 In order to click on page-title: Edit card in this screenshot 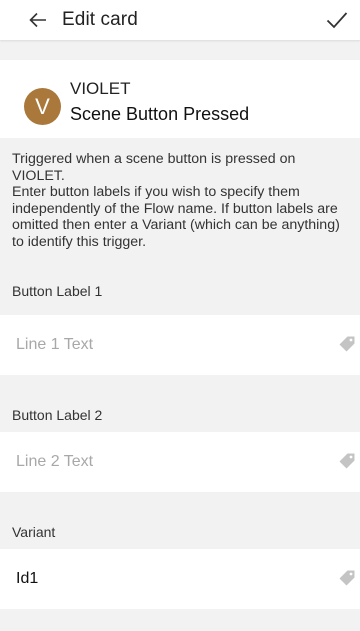, I will do `click(100, 19)`.